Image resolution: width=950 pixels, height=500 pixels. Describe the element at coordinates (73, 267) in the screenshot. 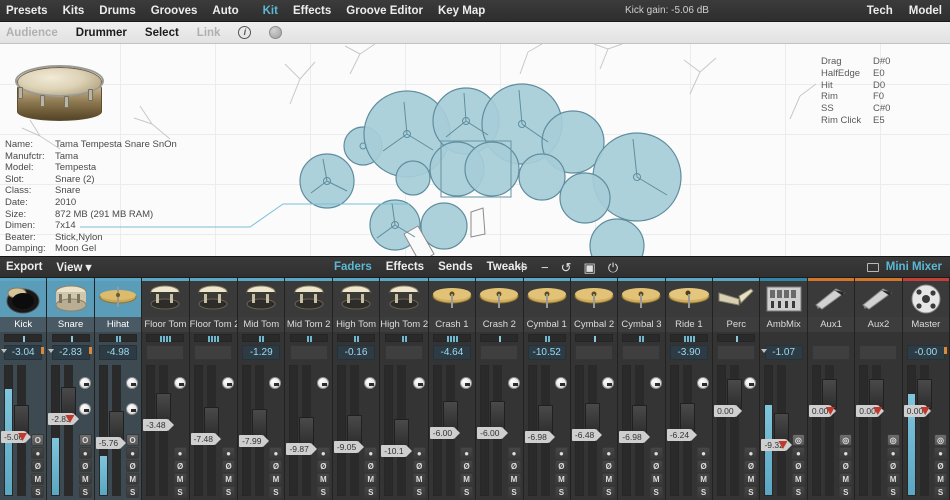

I see `mixer-view-button: View ▾` at that location.